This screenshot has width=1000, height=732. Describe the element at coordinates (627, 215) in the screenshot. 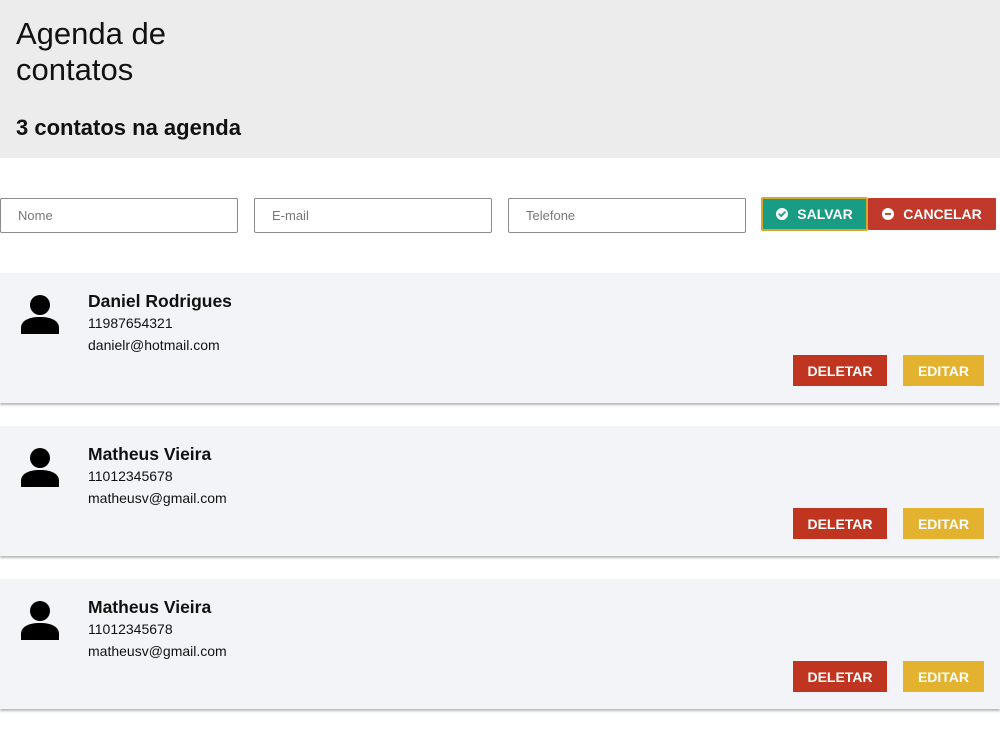

I see `phone-field` at that location.